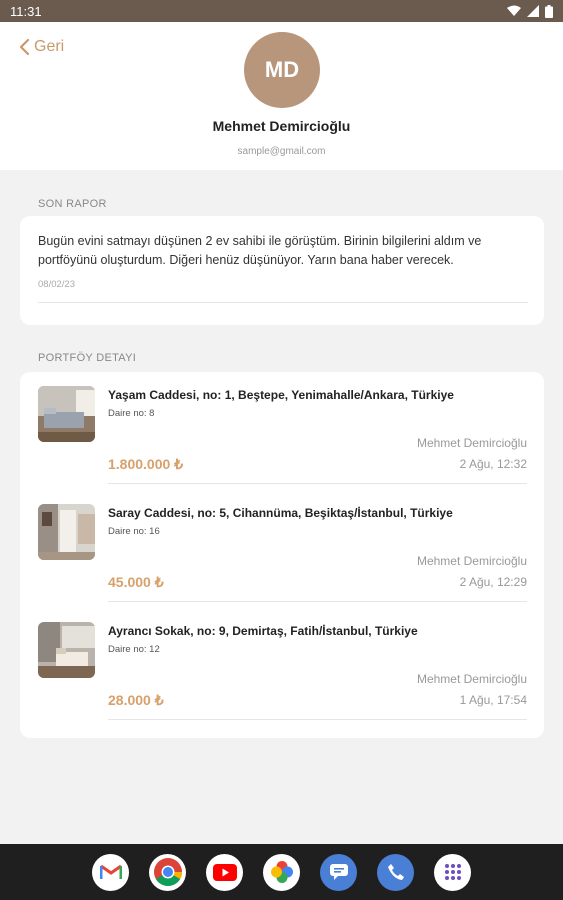 The height and width of the screenshot is (900, 563). What do you see at coordinates (452, 872) in the screenshot?
I see `apps-icon` at bounding box center [452, 872].